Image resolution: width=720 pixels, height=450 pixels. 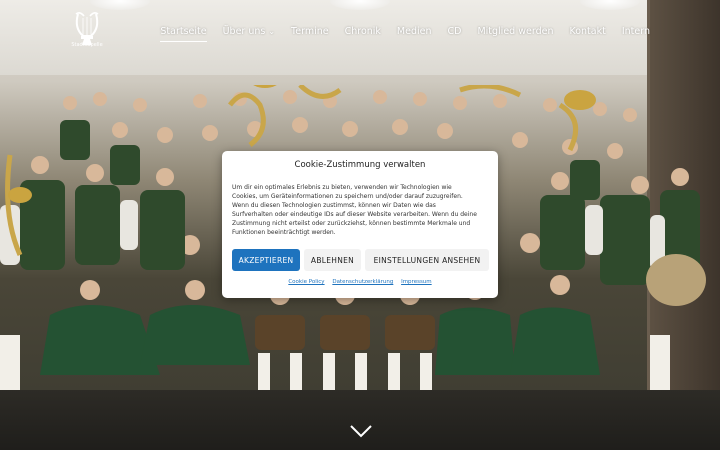 I want to click on decline-button: ABLEHNEN, so click(x=332, y=260).